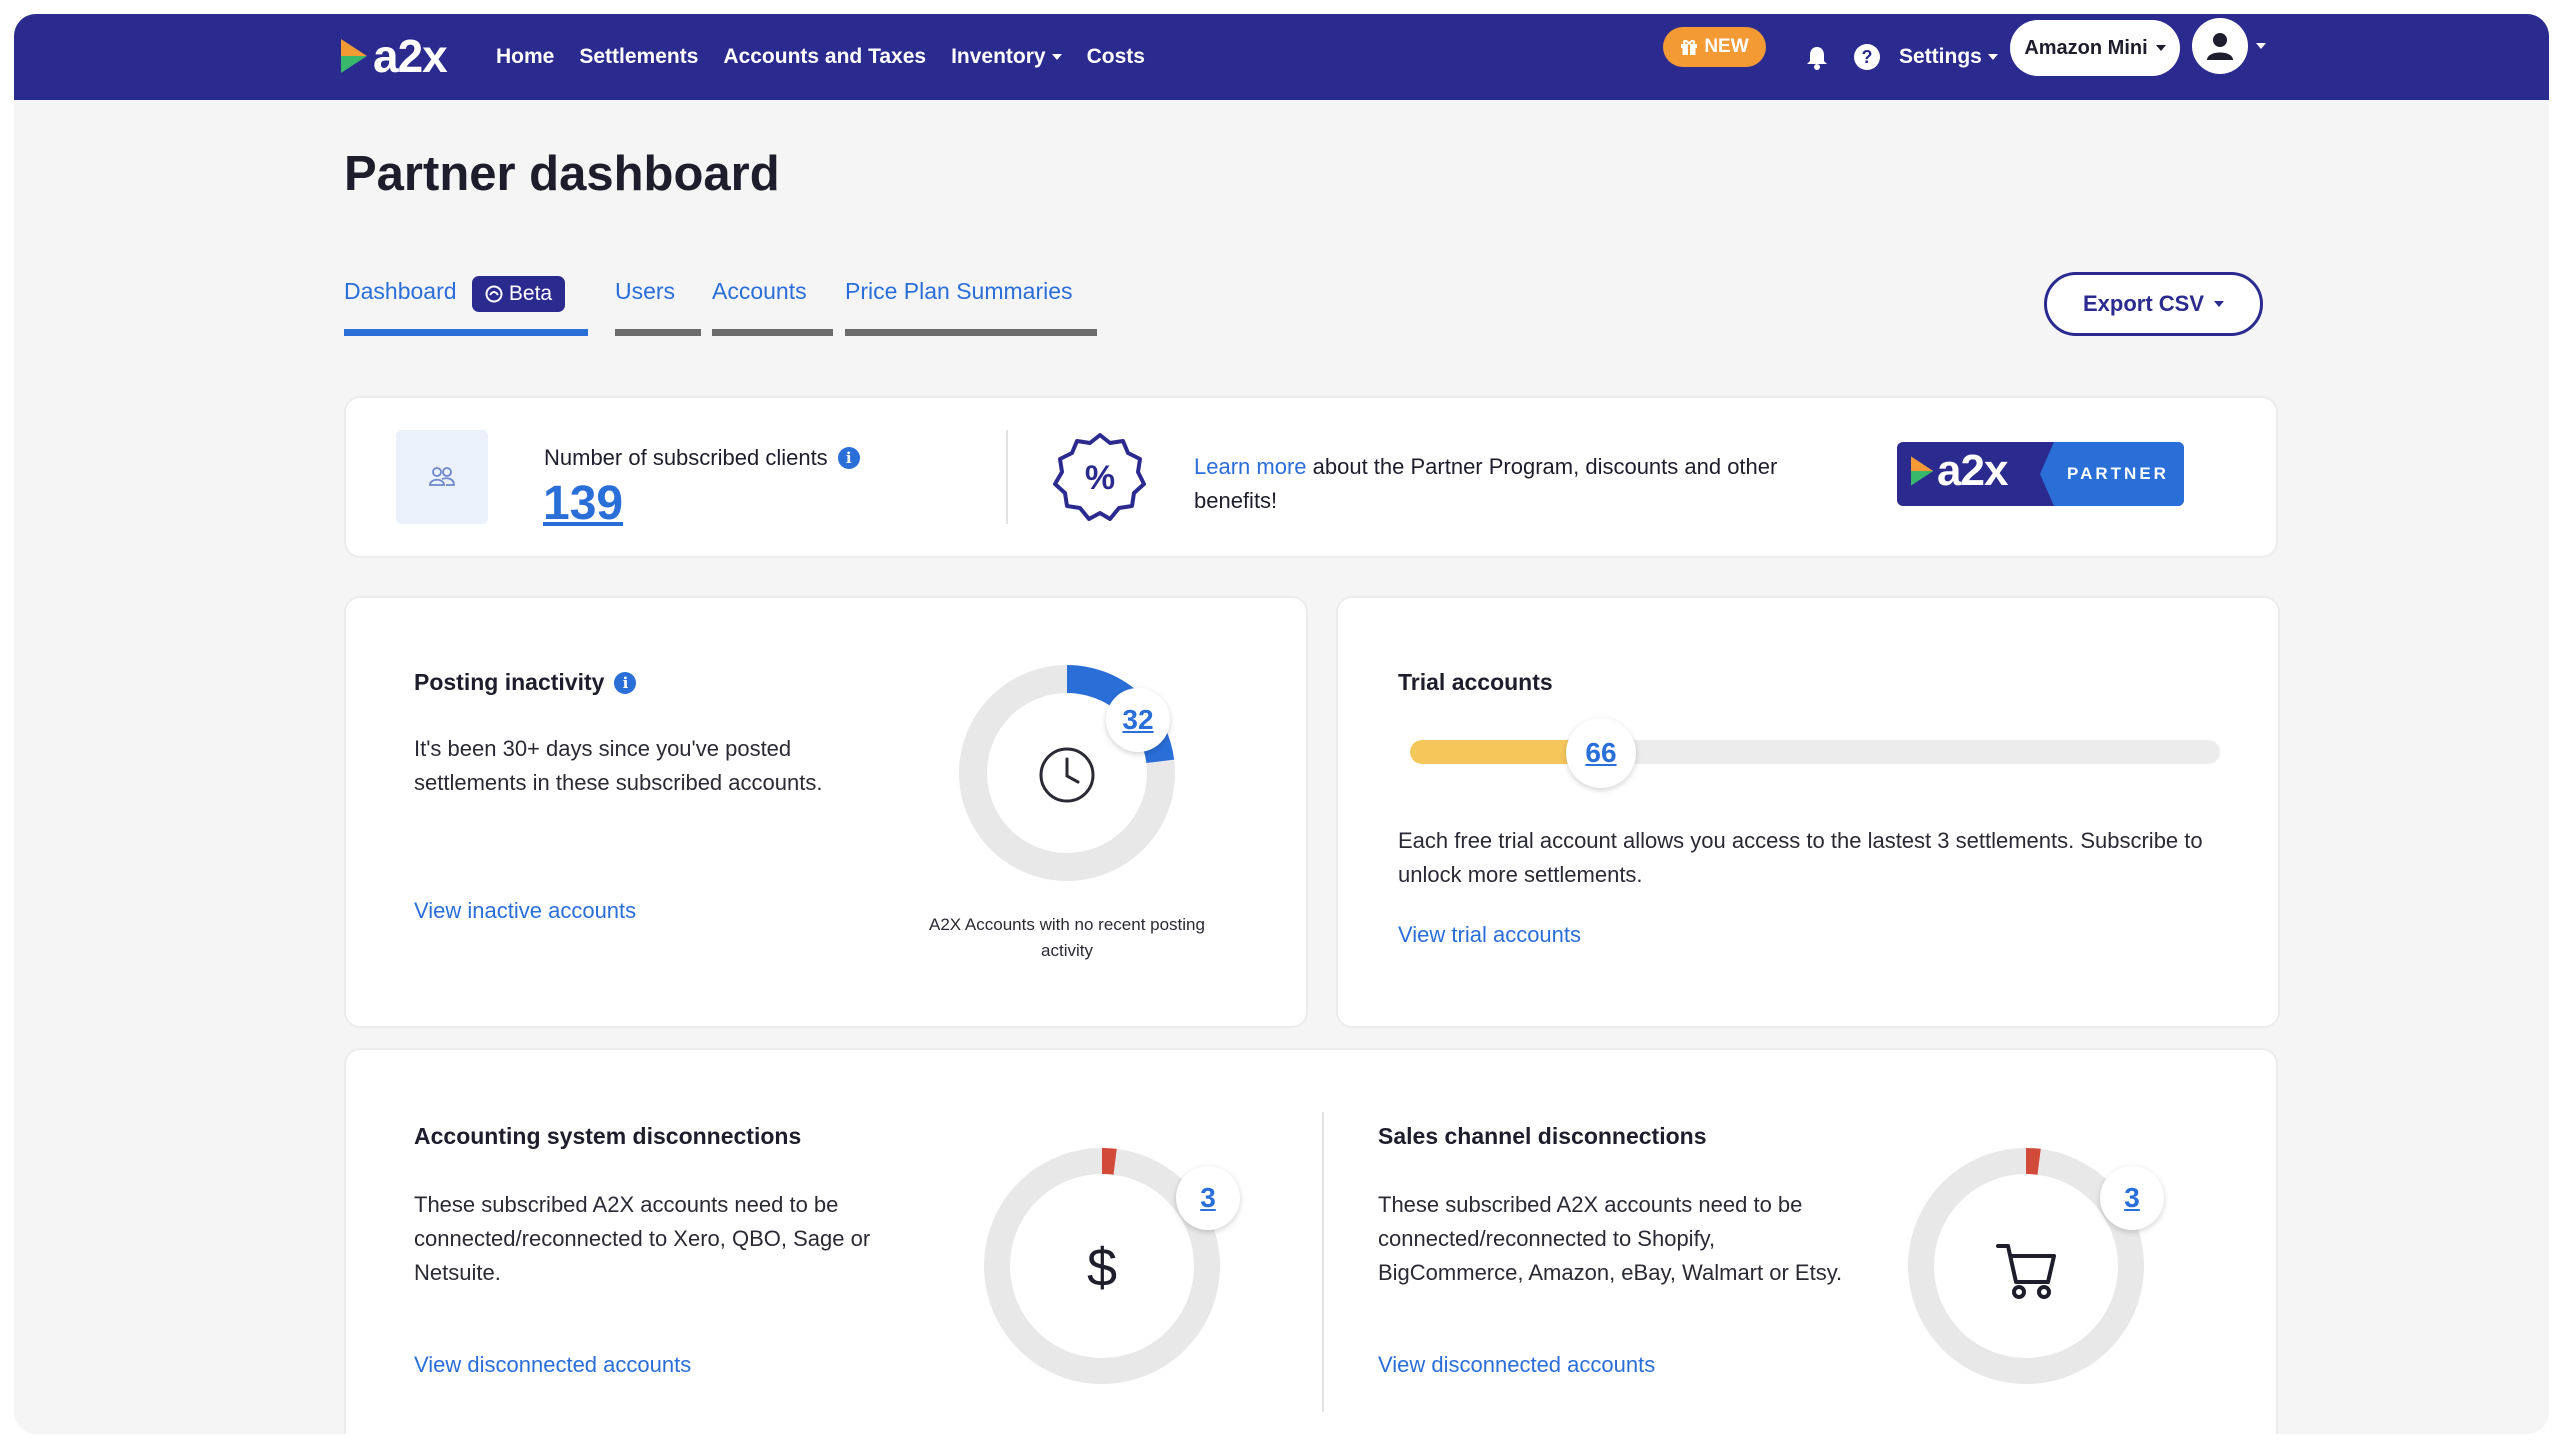 The image size is (2560, 1443). What do you see at coordinates (1542, 1136) in the screenshot?
I see `sales-disconnections-title: Sales channel disconnections` at bounding box center [1542, 1136].